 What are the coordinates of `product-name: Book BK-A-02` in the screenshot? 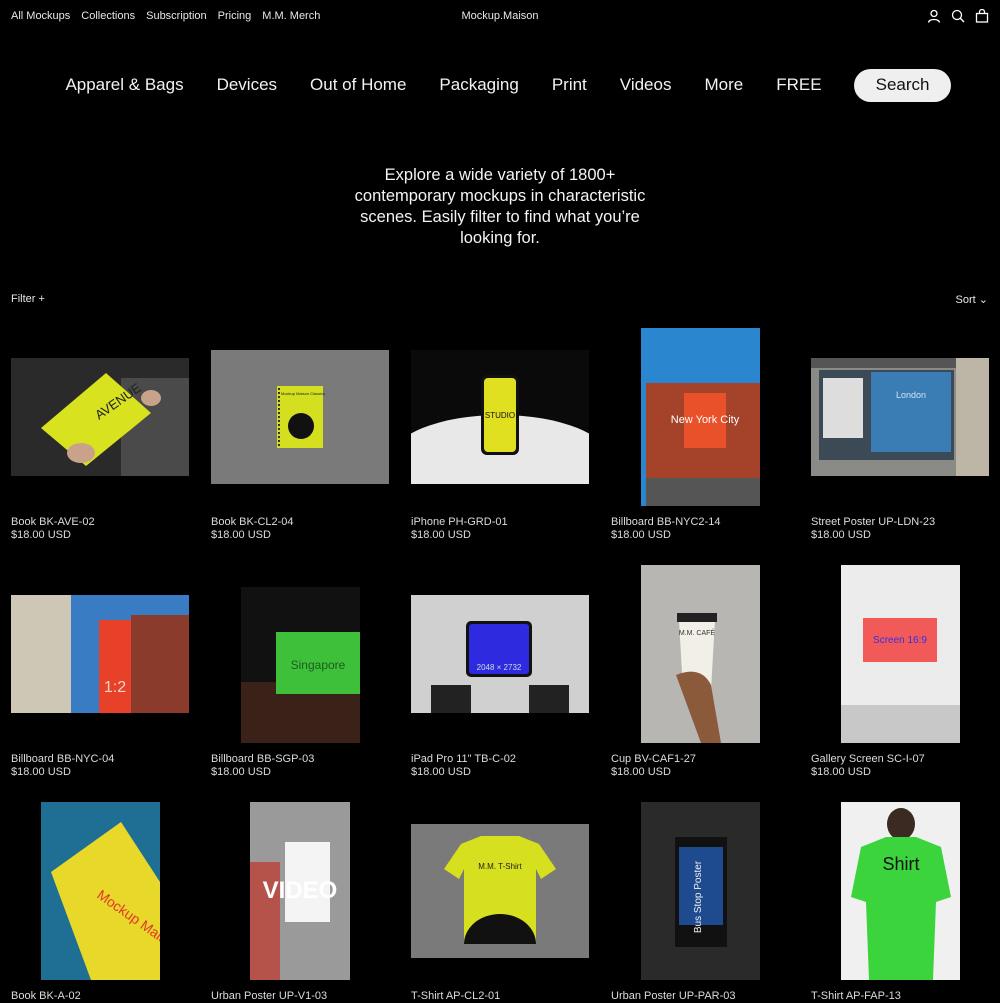 It's located at (46, 996).